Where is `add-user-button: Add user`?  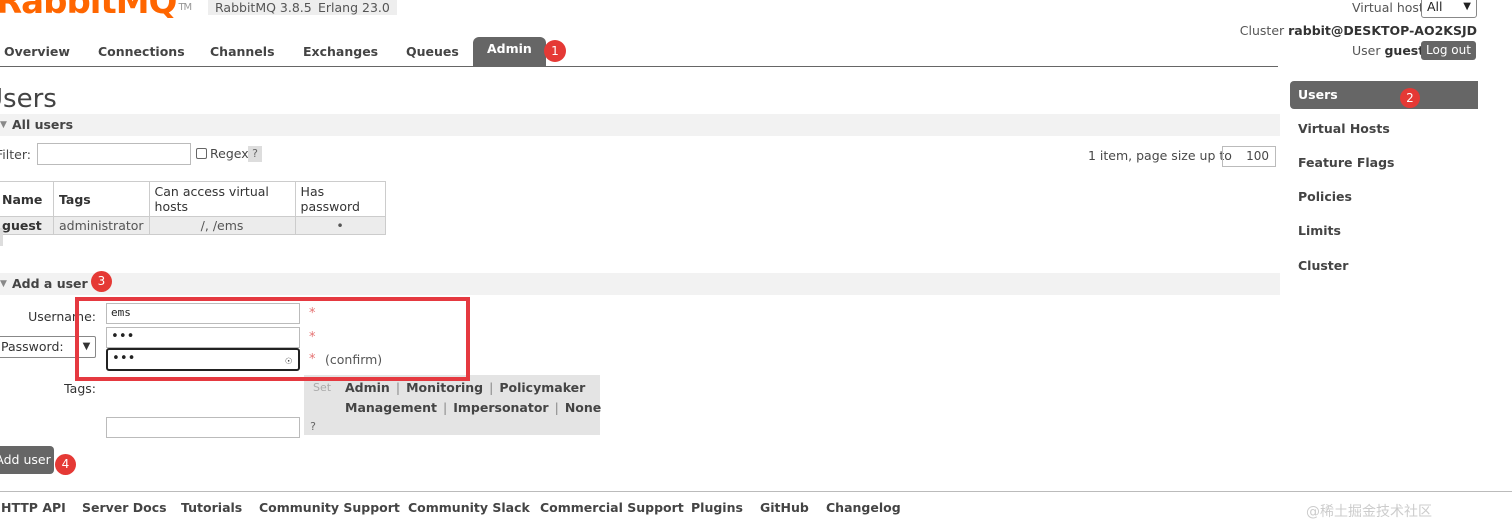 add-user-button: Add user is located at coordinates (27, 460).